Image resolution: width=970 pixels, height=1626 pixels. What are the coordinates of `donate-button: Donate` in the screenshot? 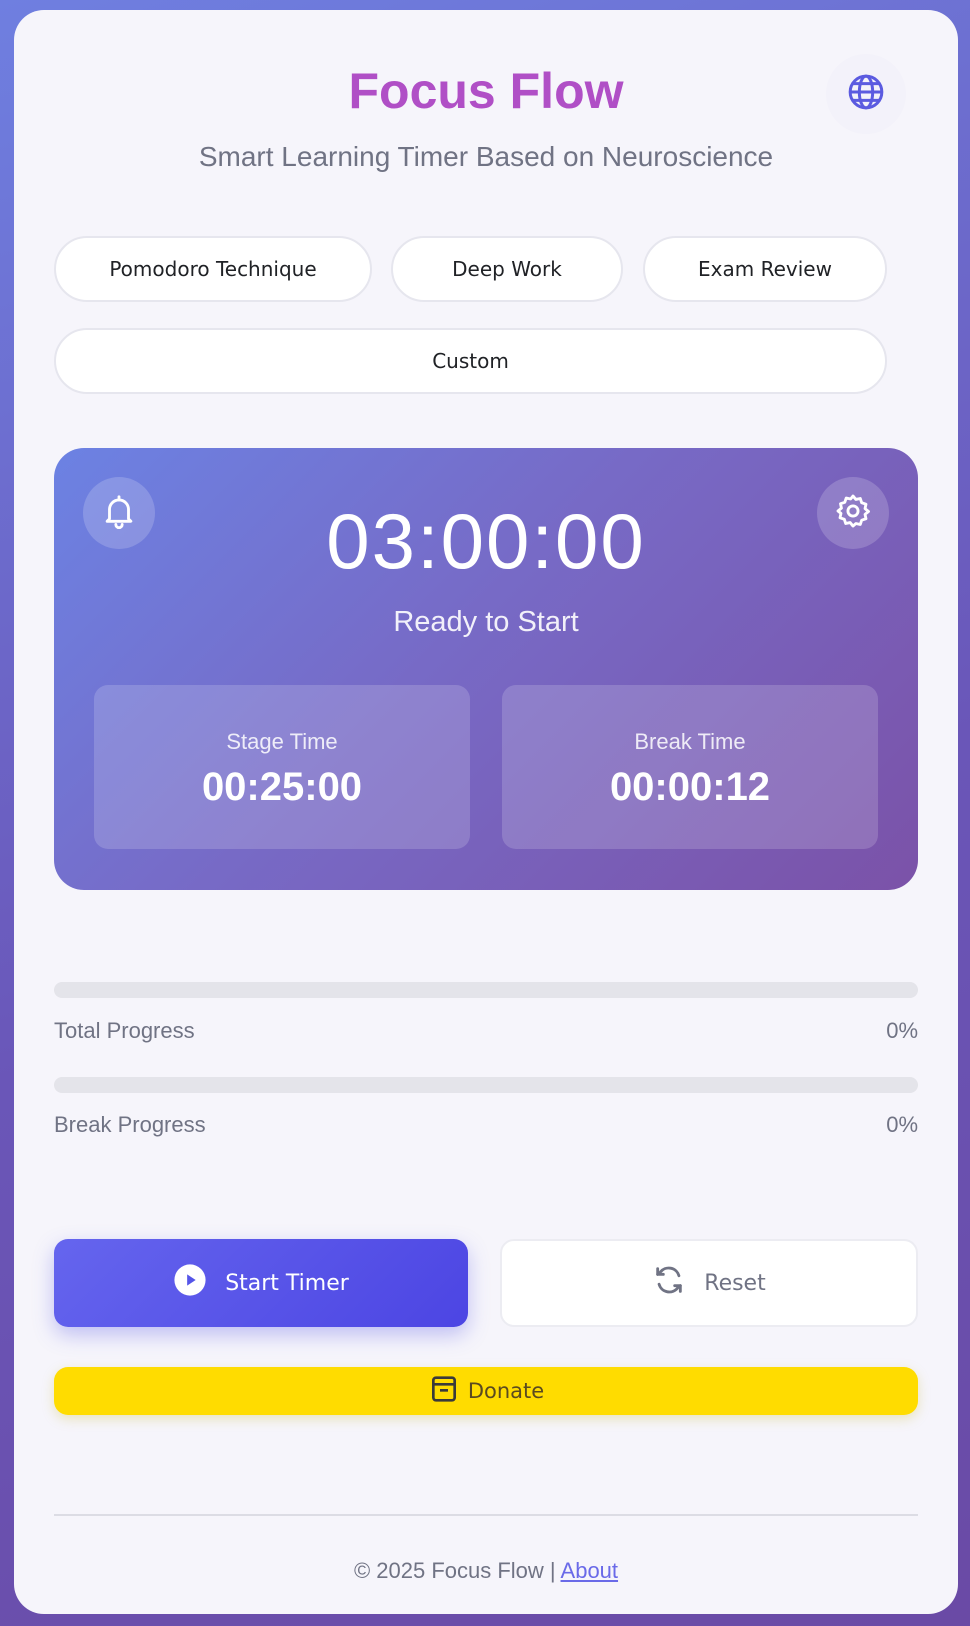 It's located at (486, 1391).